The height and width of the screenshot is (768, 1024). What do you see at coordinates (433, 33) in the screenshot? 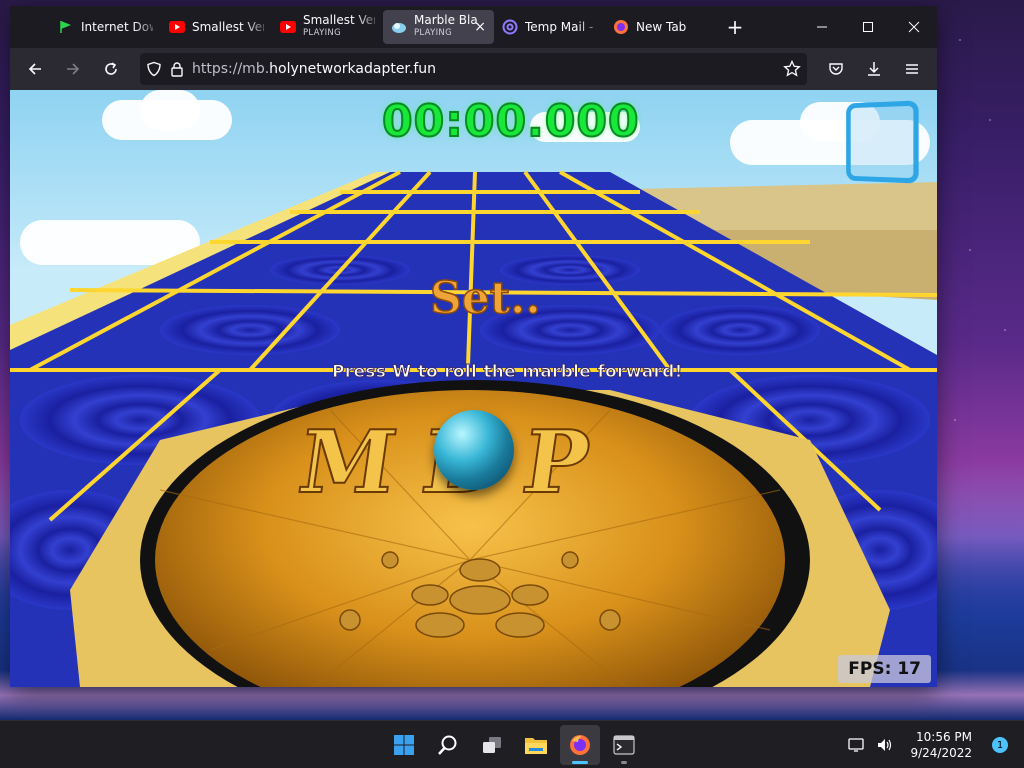
I see `tab-playing-label: PLAYING` at bounding box center [433, 33].